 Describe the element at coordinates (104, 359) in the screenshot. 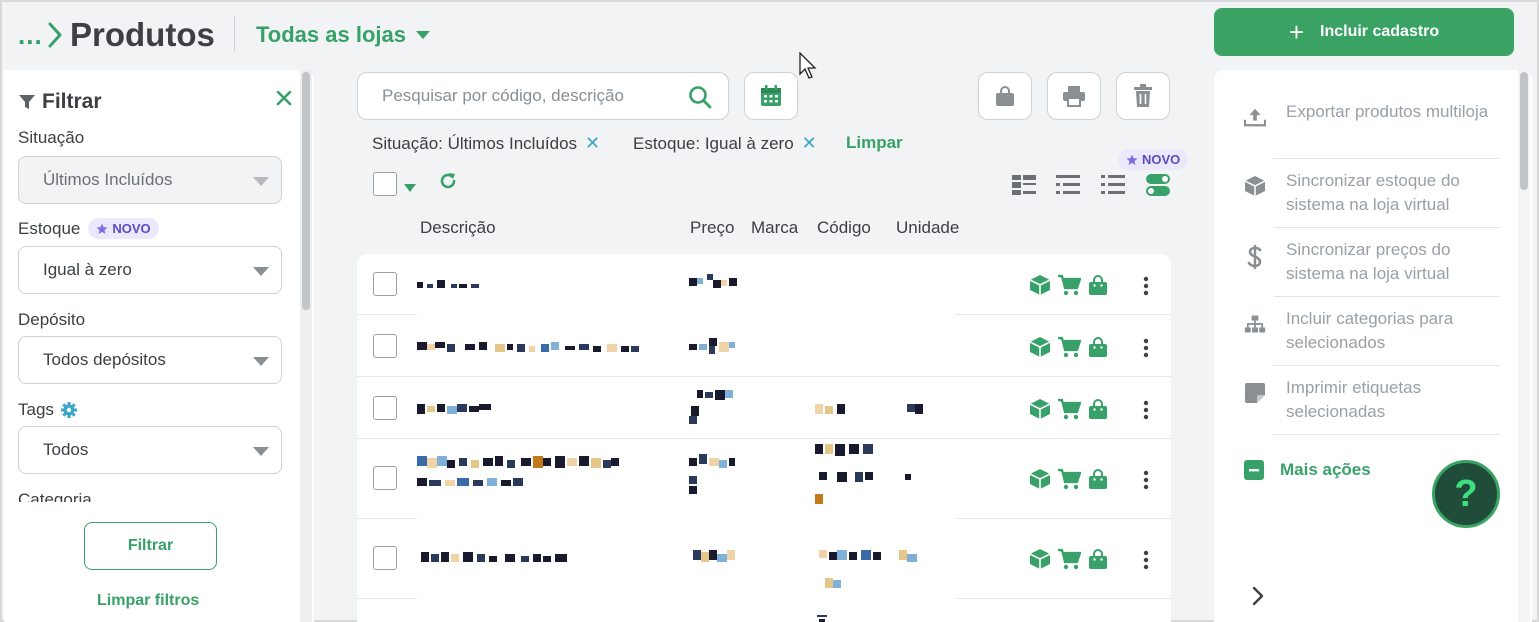

I see `deposito-value: Todos depósitos` at that location.